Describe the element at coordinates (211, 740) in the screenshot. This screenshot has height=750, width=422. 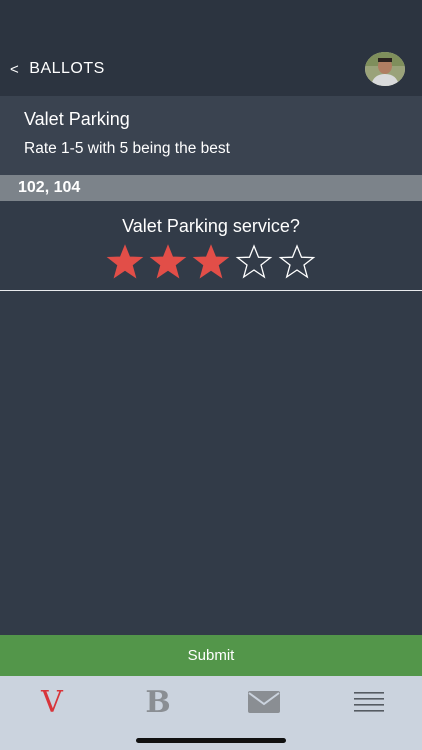
I see `home-indicator` at that location.